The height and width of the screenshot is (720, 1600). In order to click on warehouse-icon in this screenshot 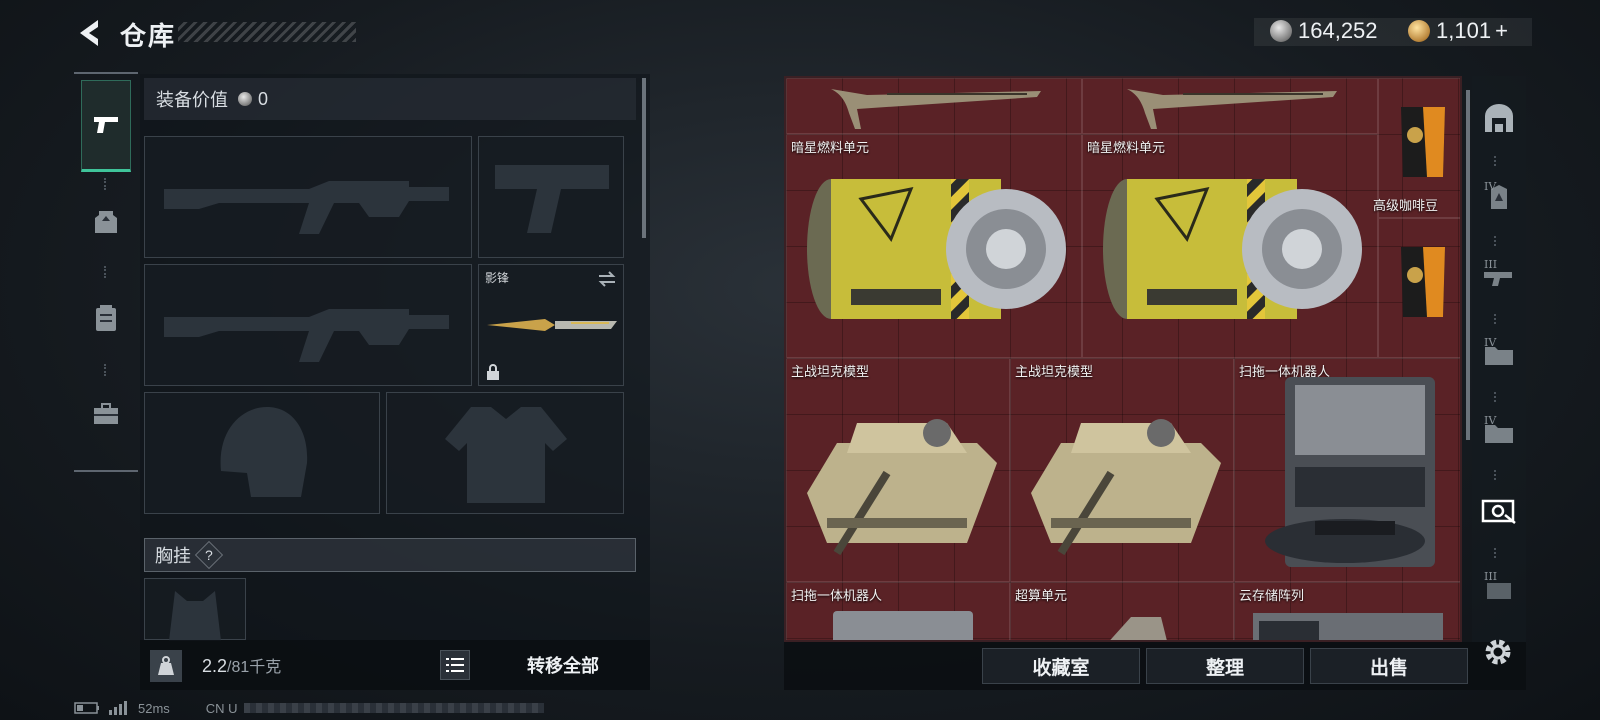, I will do `click(1499, 118)`.